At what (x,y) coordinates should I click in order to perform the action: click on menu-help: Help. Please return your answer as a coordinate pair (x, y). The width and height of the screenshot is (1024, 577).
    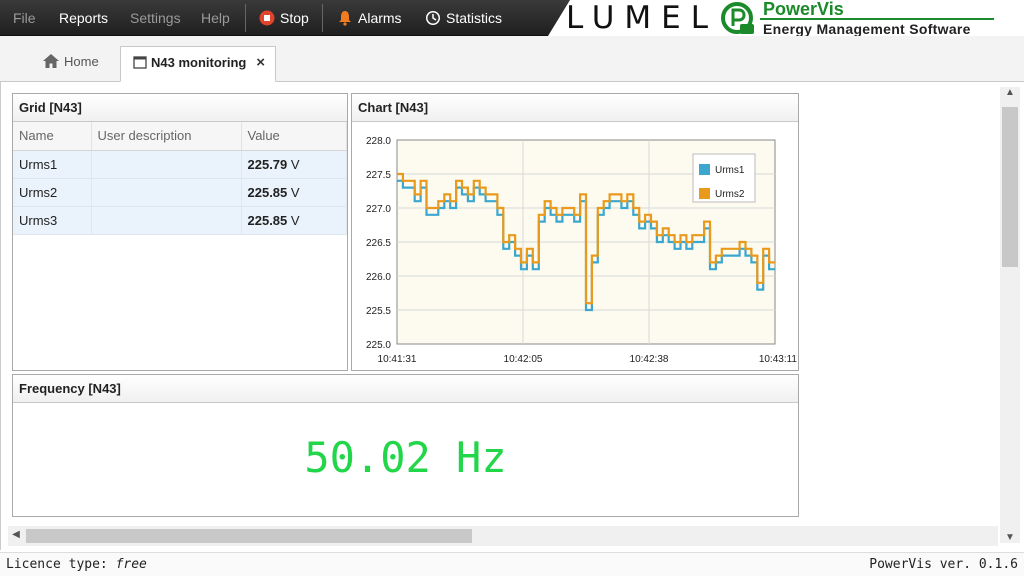
    Looking at the image, I should click on (215, 18).